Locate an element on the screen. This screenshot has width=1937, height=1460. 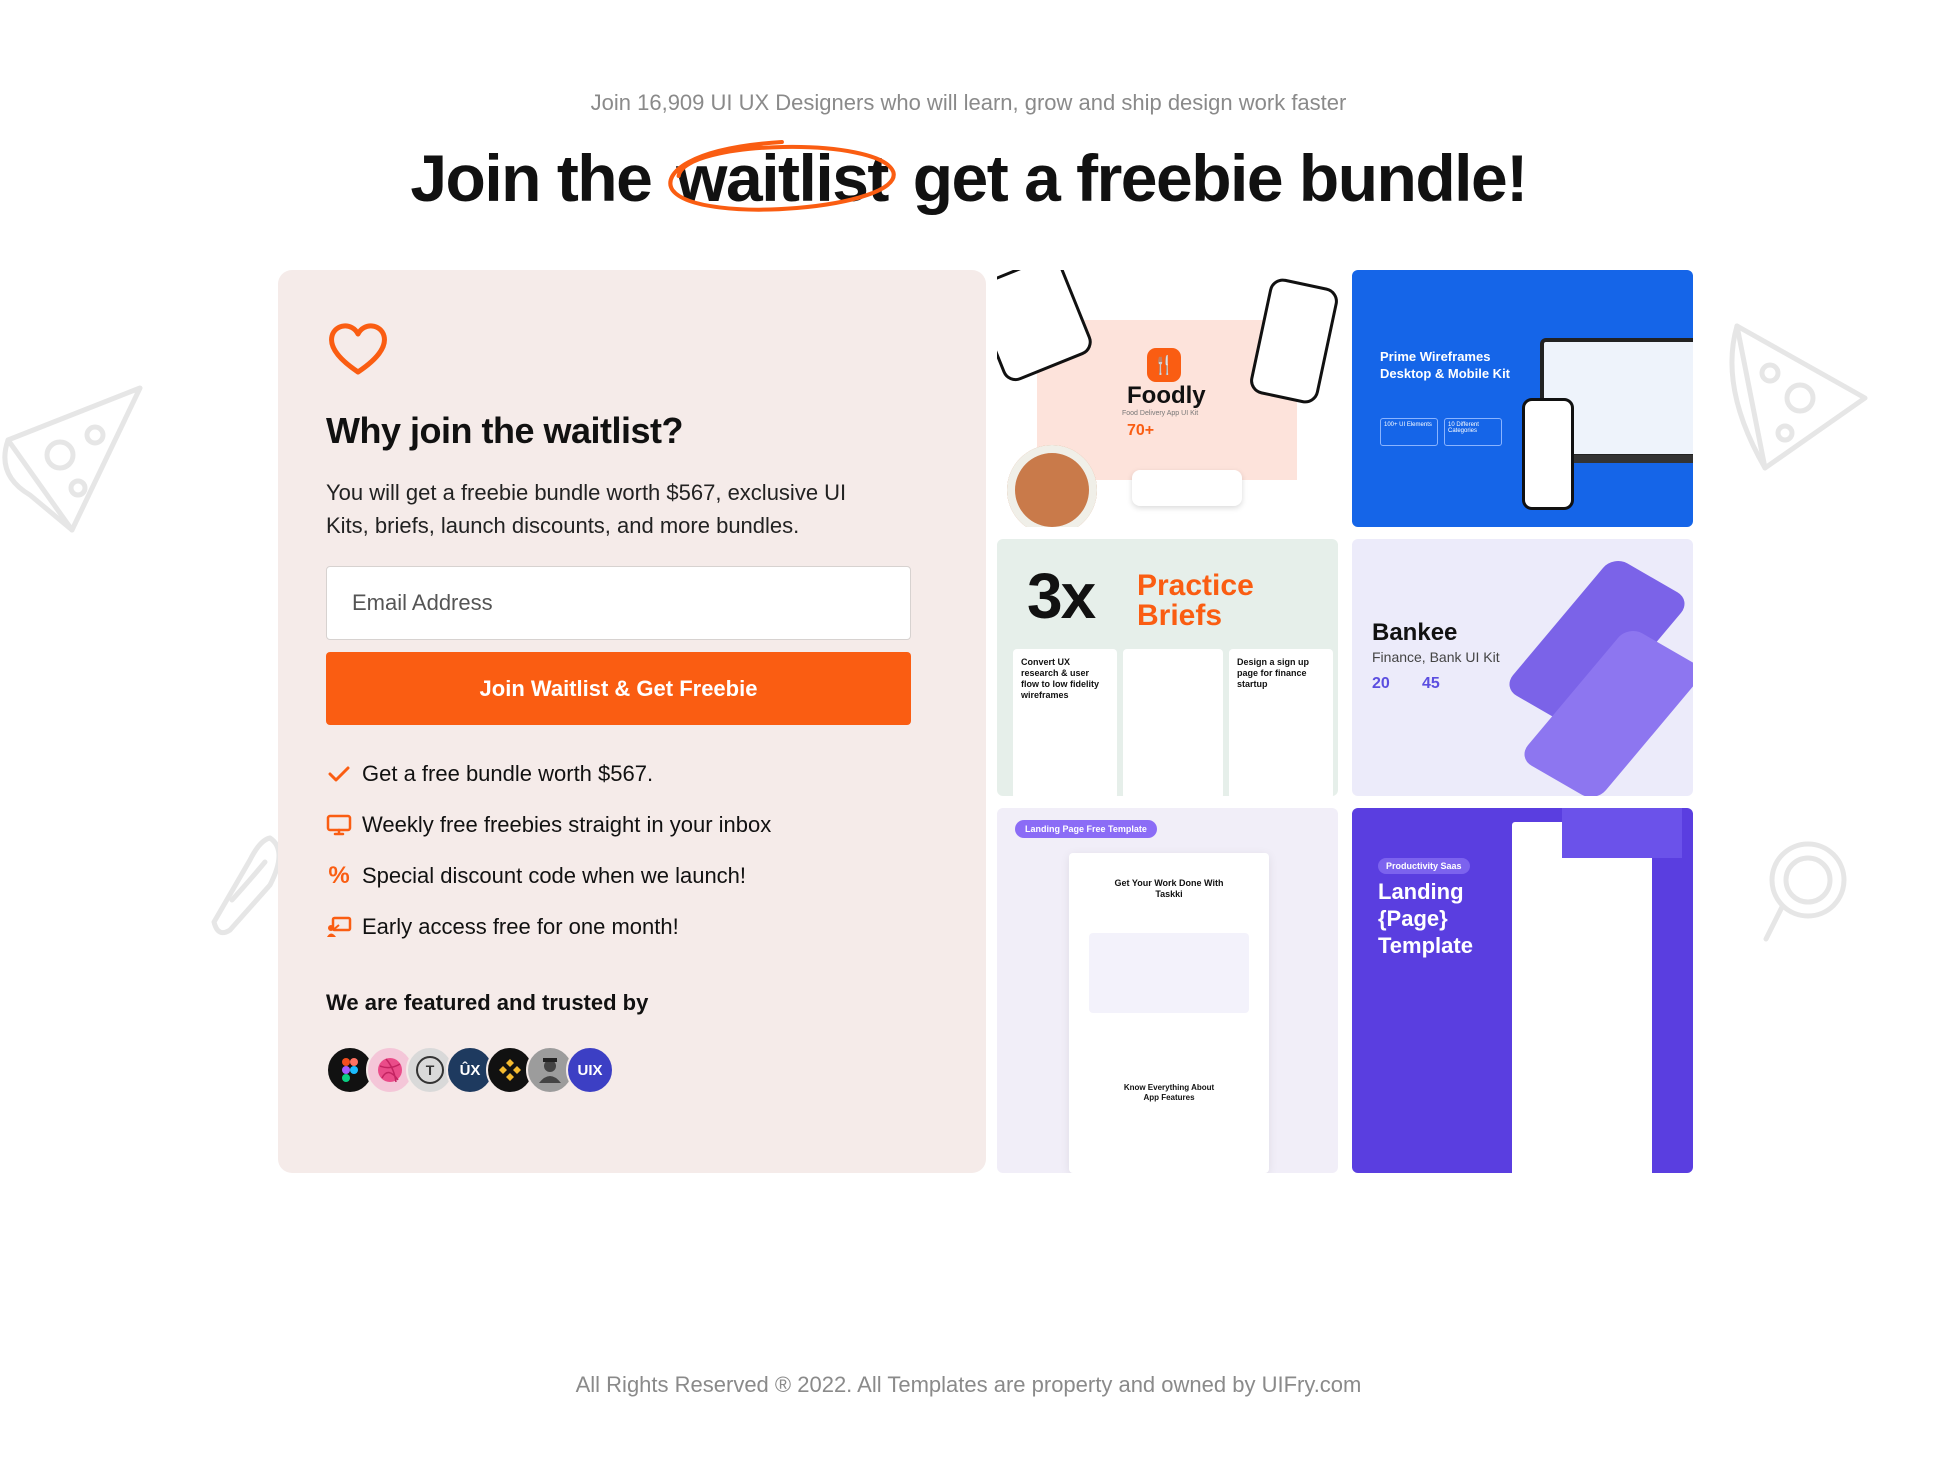
featured-heading: We are featured and trusted by is located at coordinates (487, 1002).